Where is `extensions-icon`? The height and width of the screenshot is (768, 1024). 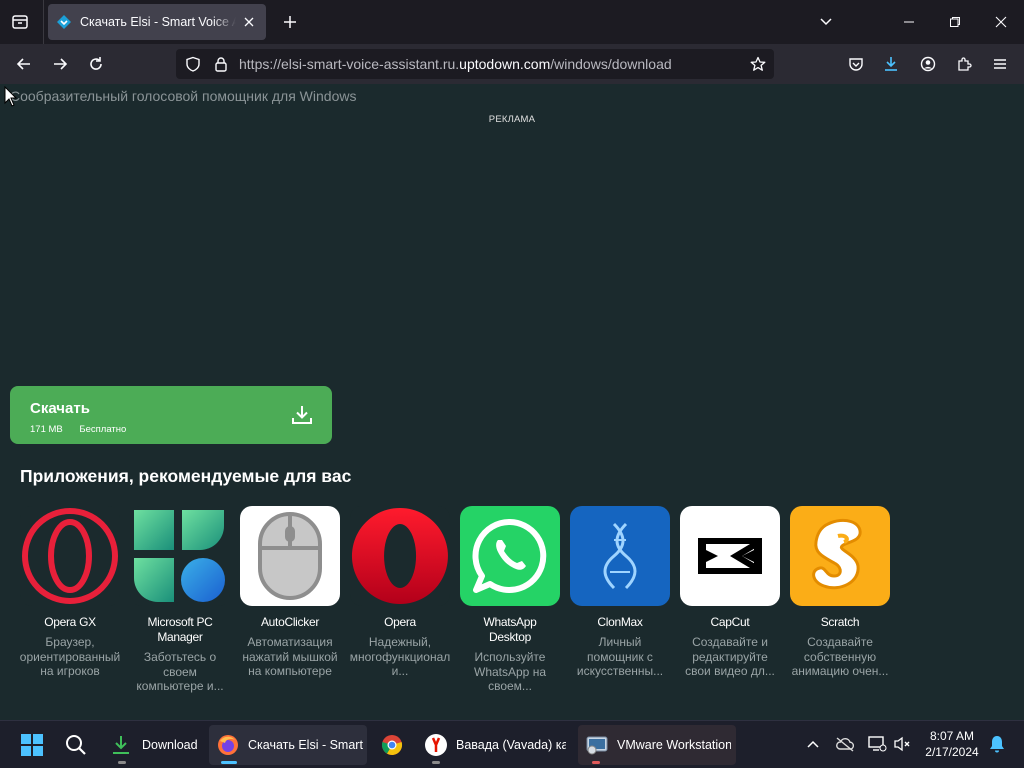 extensions-icon is located at coordinates (964, 64).